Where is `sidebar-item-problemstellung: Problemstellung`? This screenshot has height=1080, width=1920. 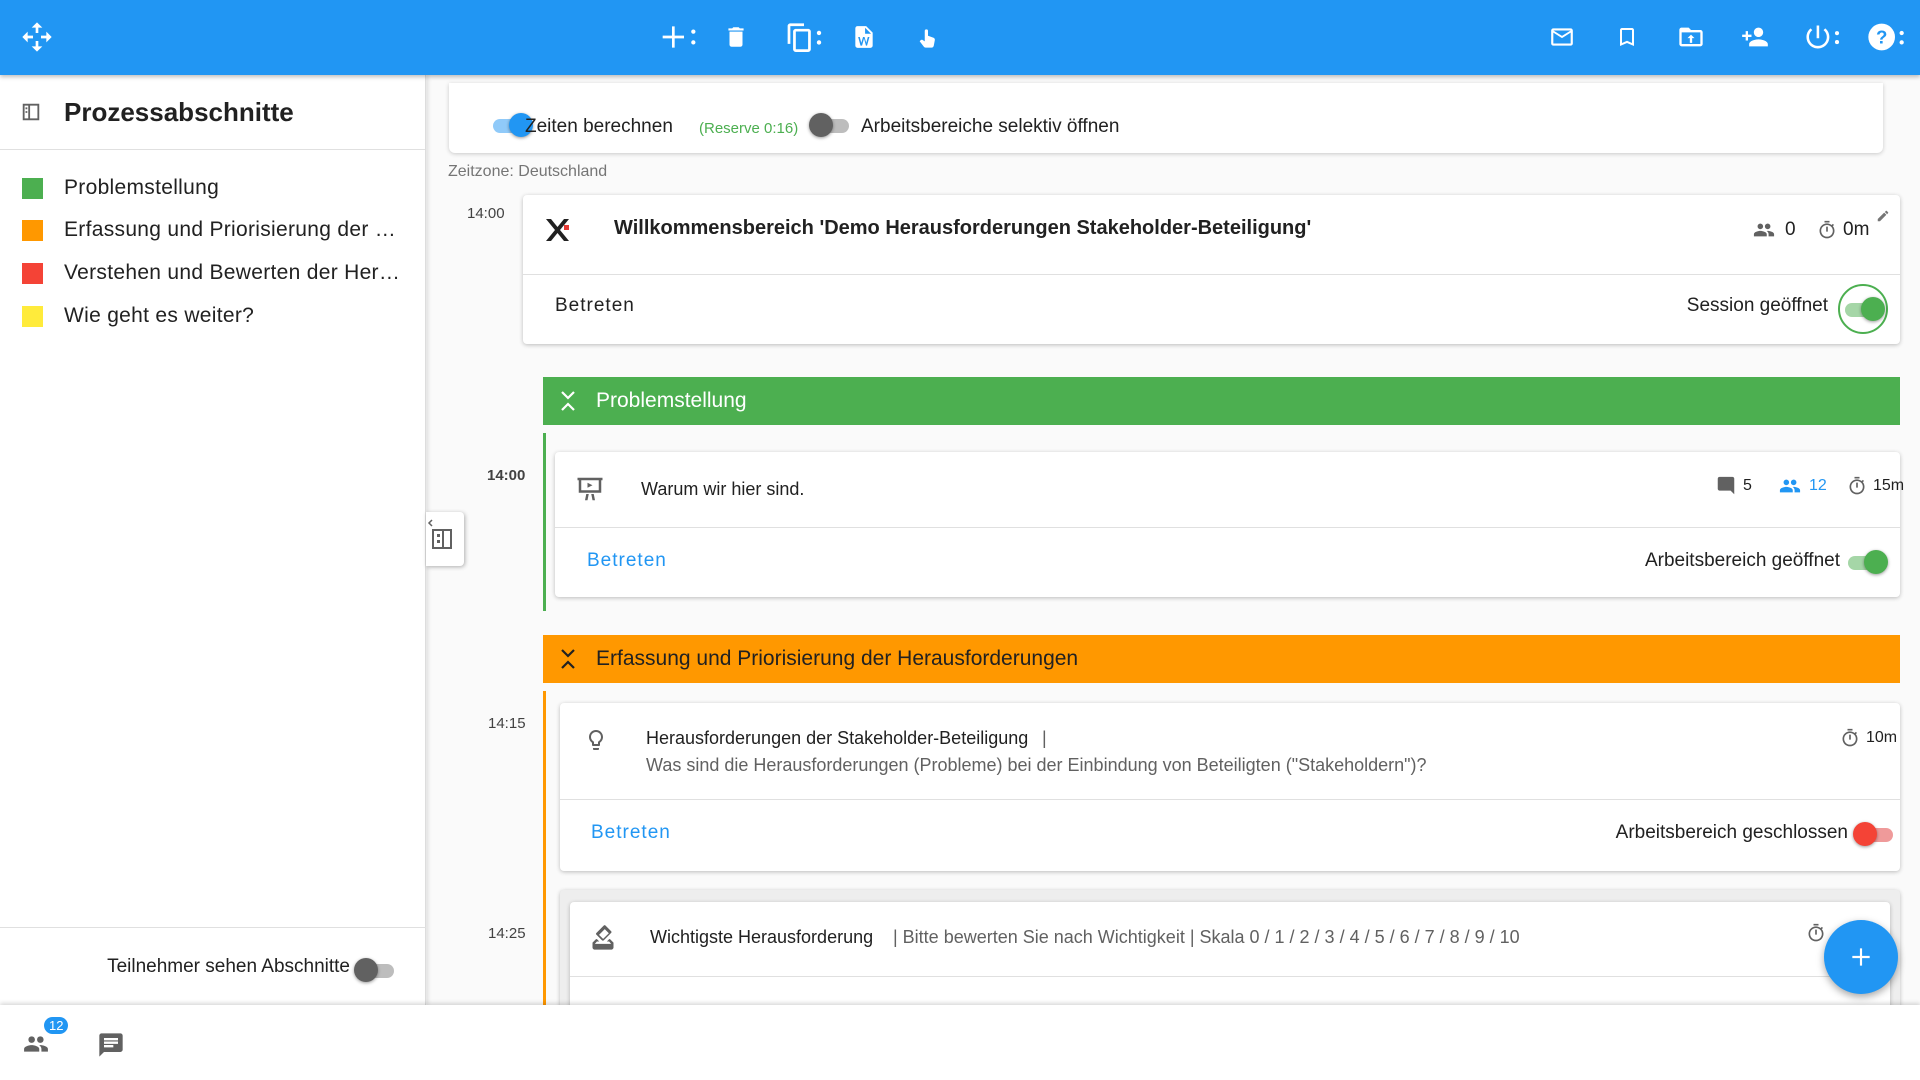
sidebar-item-problemstellung: Problemstellung is located at coordinates (213, 188).